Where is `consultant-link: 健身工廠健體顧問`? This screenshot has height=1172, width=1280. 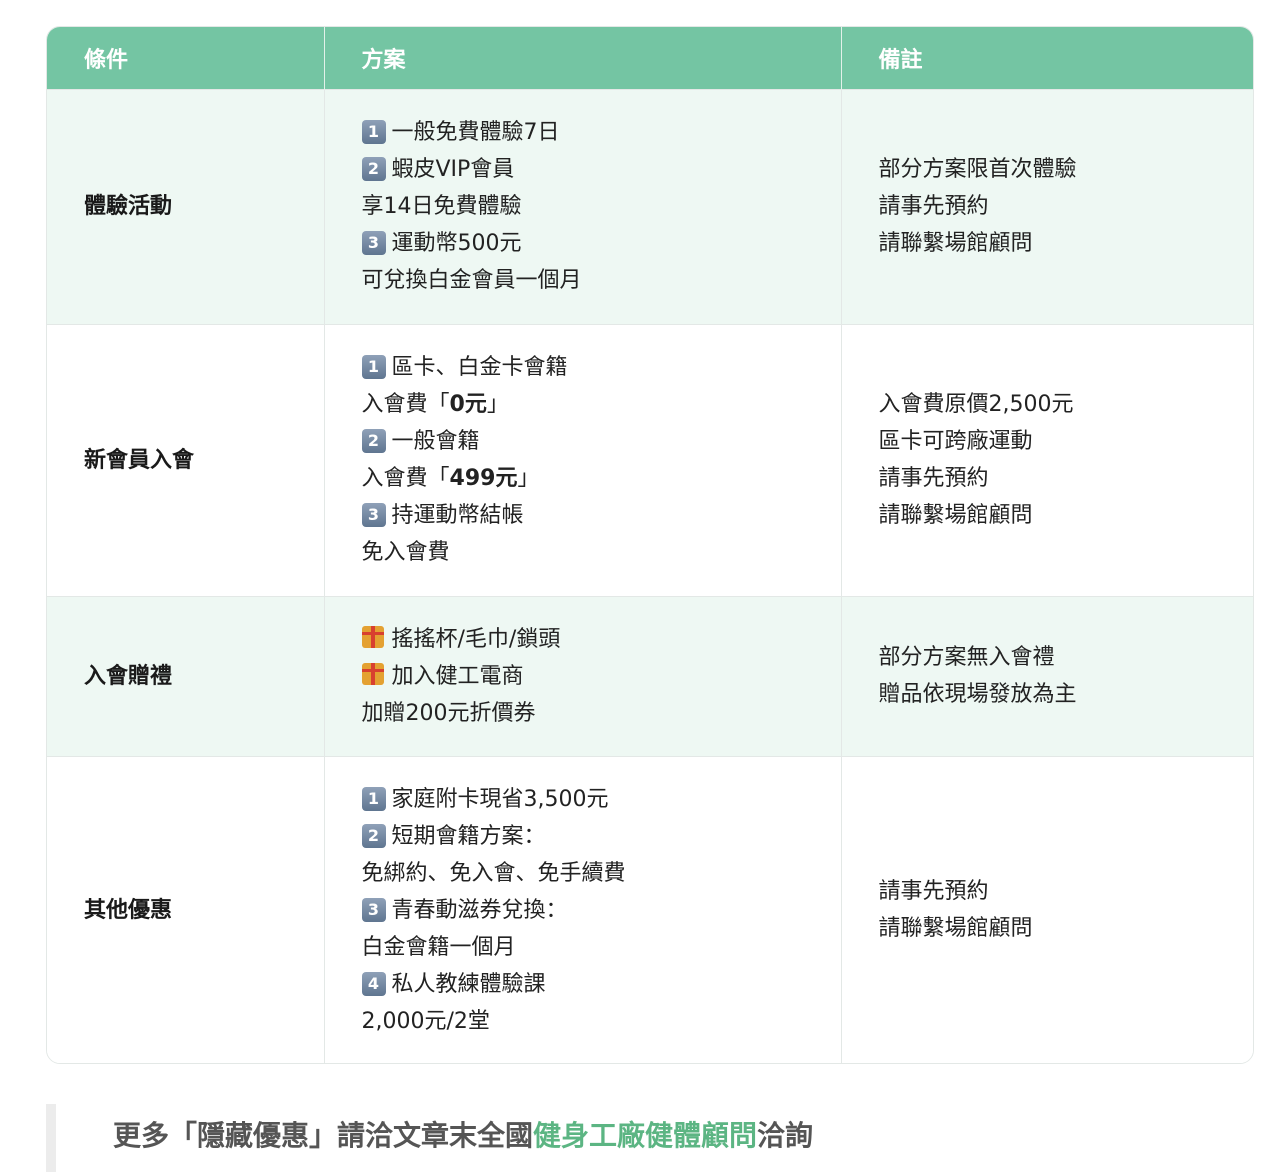
consultant-link: 健身工廠健體顧問 is located at coordinates (645, 1135).